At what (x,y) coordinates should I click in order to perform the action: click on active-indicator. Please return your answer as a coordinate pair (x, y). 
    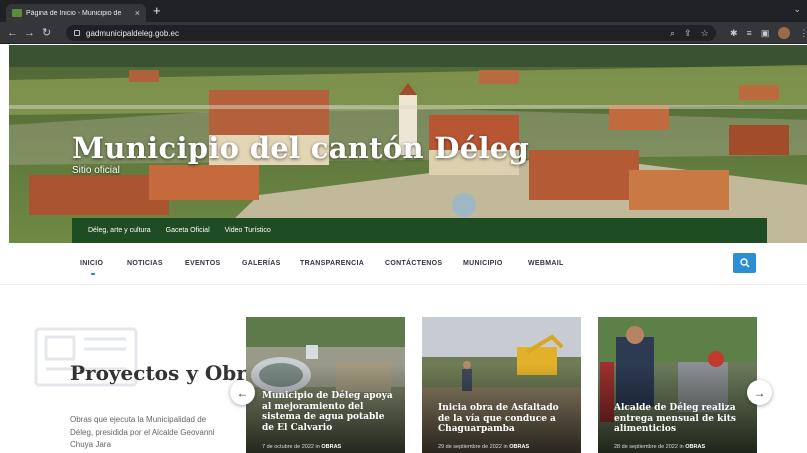
    Looking at the image, I should click on (93, 274).